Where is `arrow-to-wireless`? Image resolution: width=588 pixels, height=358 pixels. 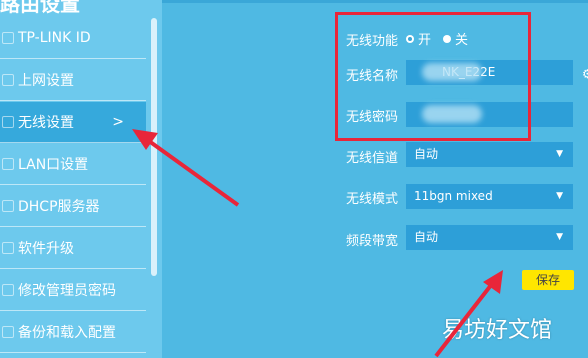 arrow-to-wireless is located at coordinates (186, 168).